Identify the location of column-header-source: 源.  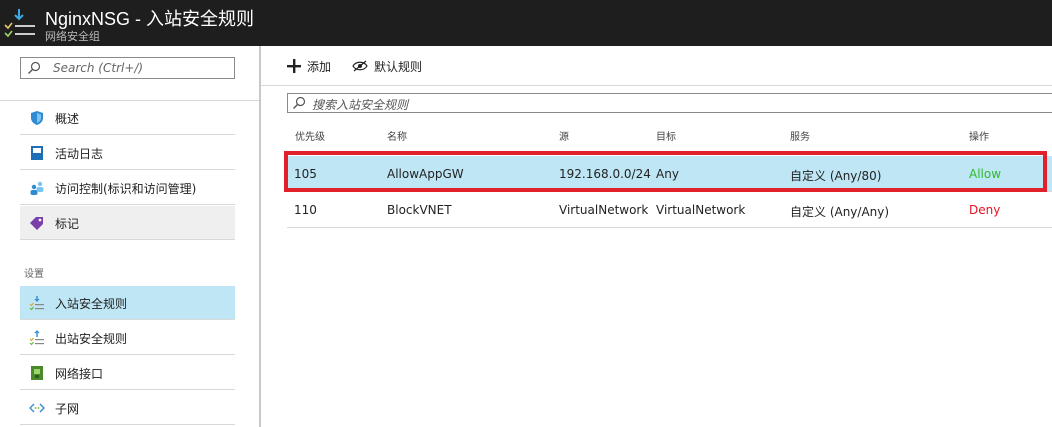
(564, 135).